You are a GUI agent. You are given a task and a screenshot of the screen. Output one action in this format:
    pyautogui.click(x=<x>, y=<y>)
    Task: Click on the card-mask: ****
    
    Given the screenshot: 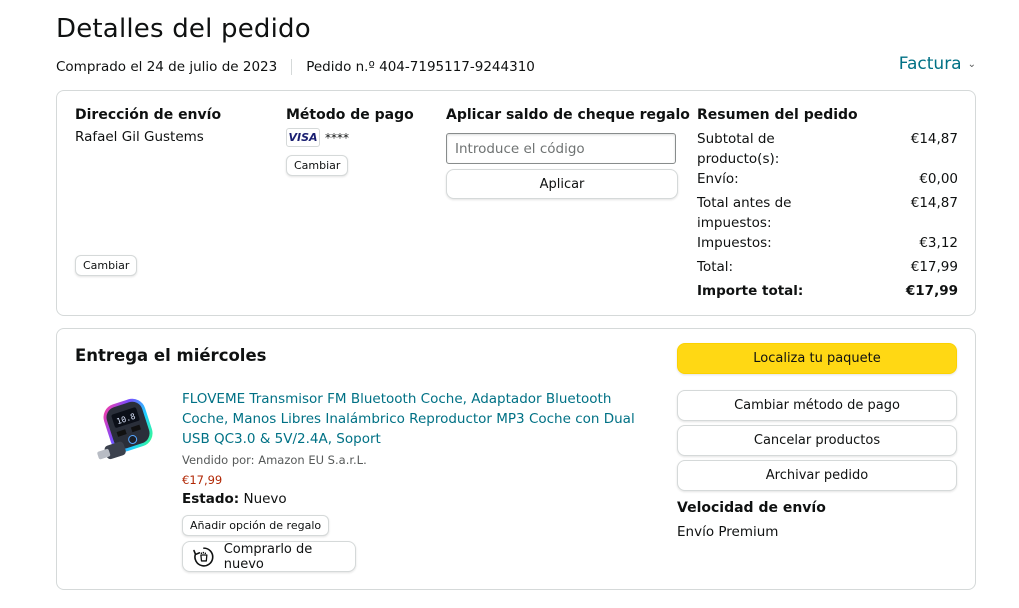 What is the action you would take?
    pyautogui.click(x=337, y=137)
    